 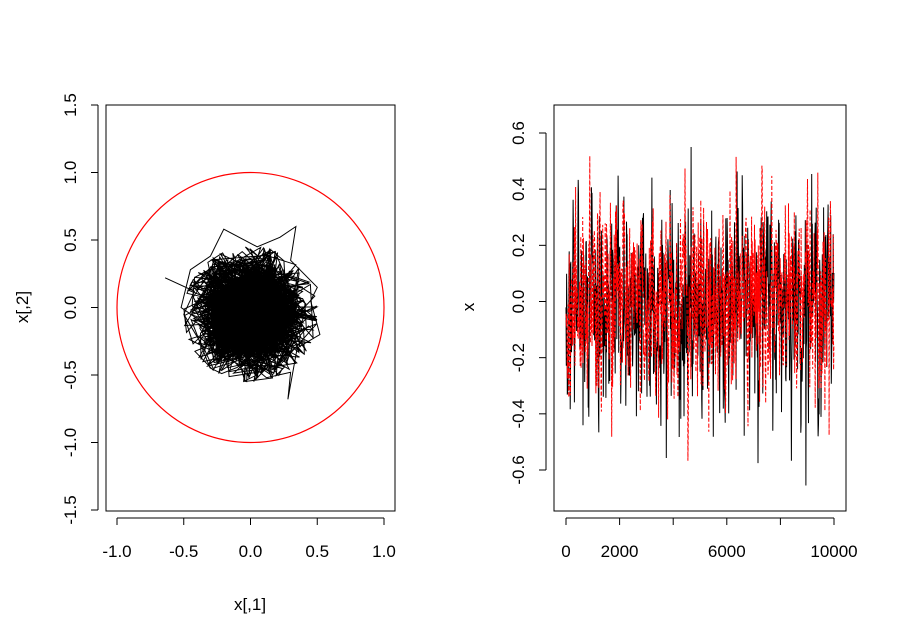 What do you see at coordinates (833, 551) in the screenshot?
I see `right-x-tick-label: 10000` at bounding box center [833, 551].